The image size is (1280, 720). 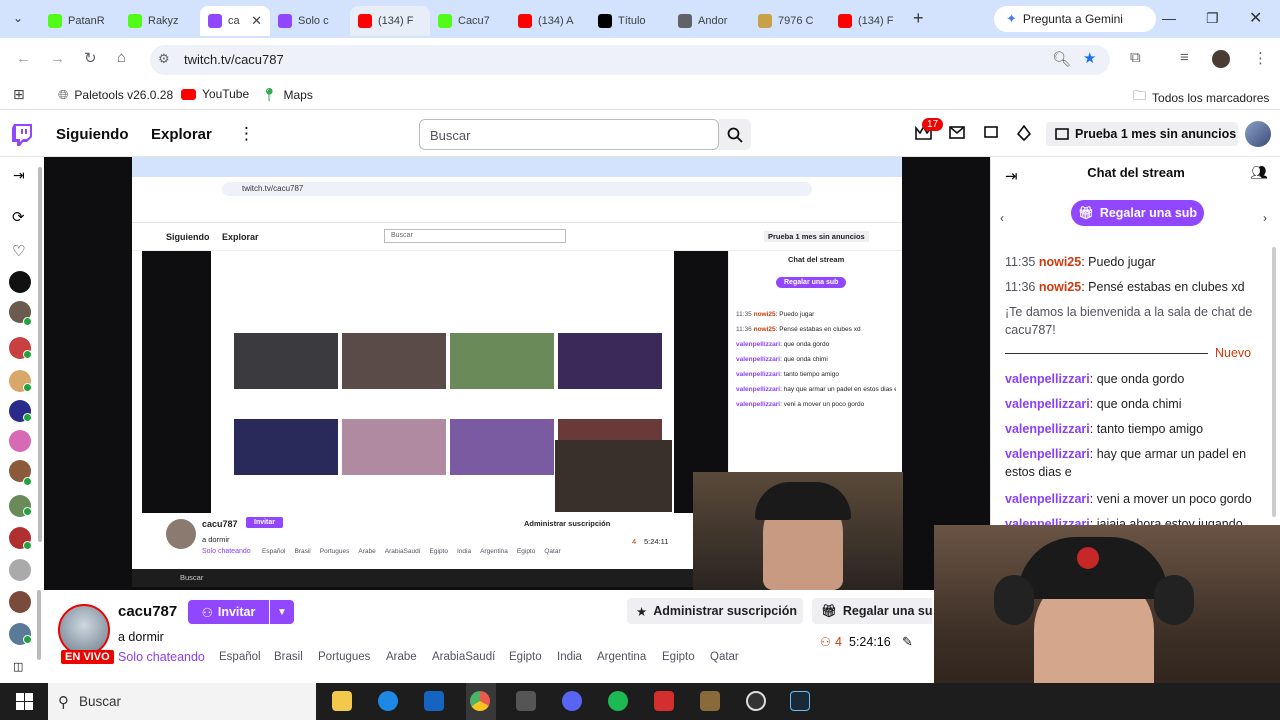 What do you see at coordinates (181, 134) in the screenshot?
I see `nav-explore: Explorar` at bounding box center [181, 134].